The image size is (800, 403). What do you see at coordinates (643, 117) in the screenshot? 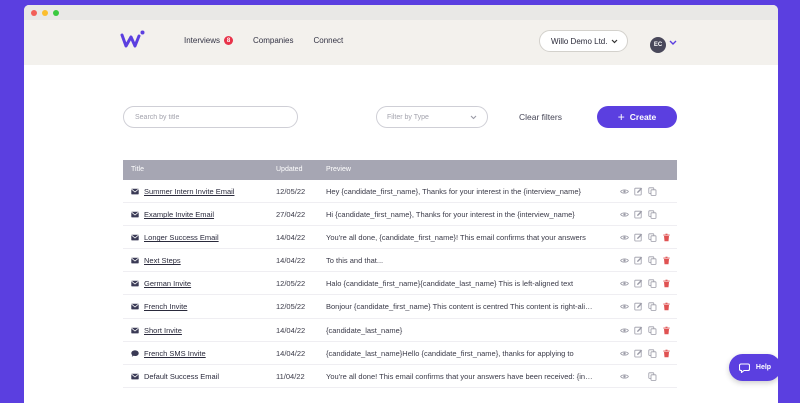
I see `create-button-label: Create` at bounding box center [643, 117].